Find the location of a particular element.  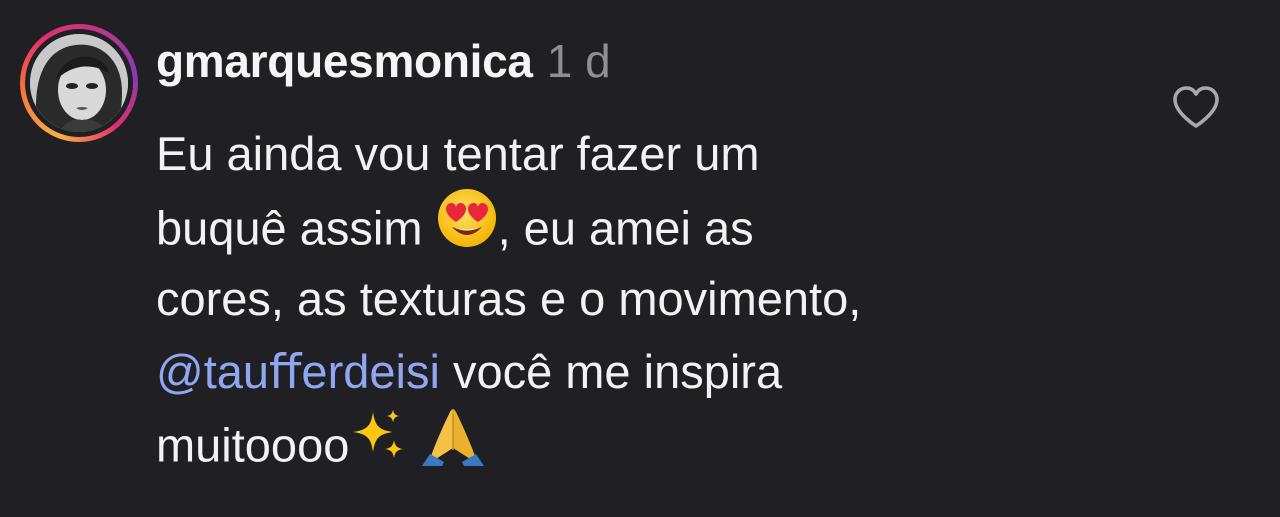

comment-line: buquê assim , eu amei as is located at coordinates (656, 226).